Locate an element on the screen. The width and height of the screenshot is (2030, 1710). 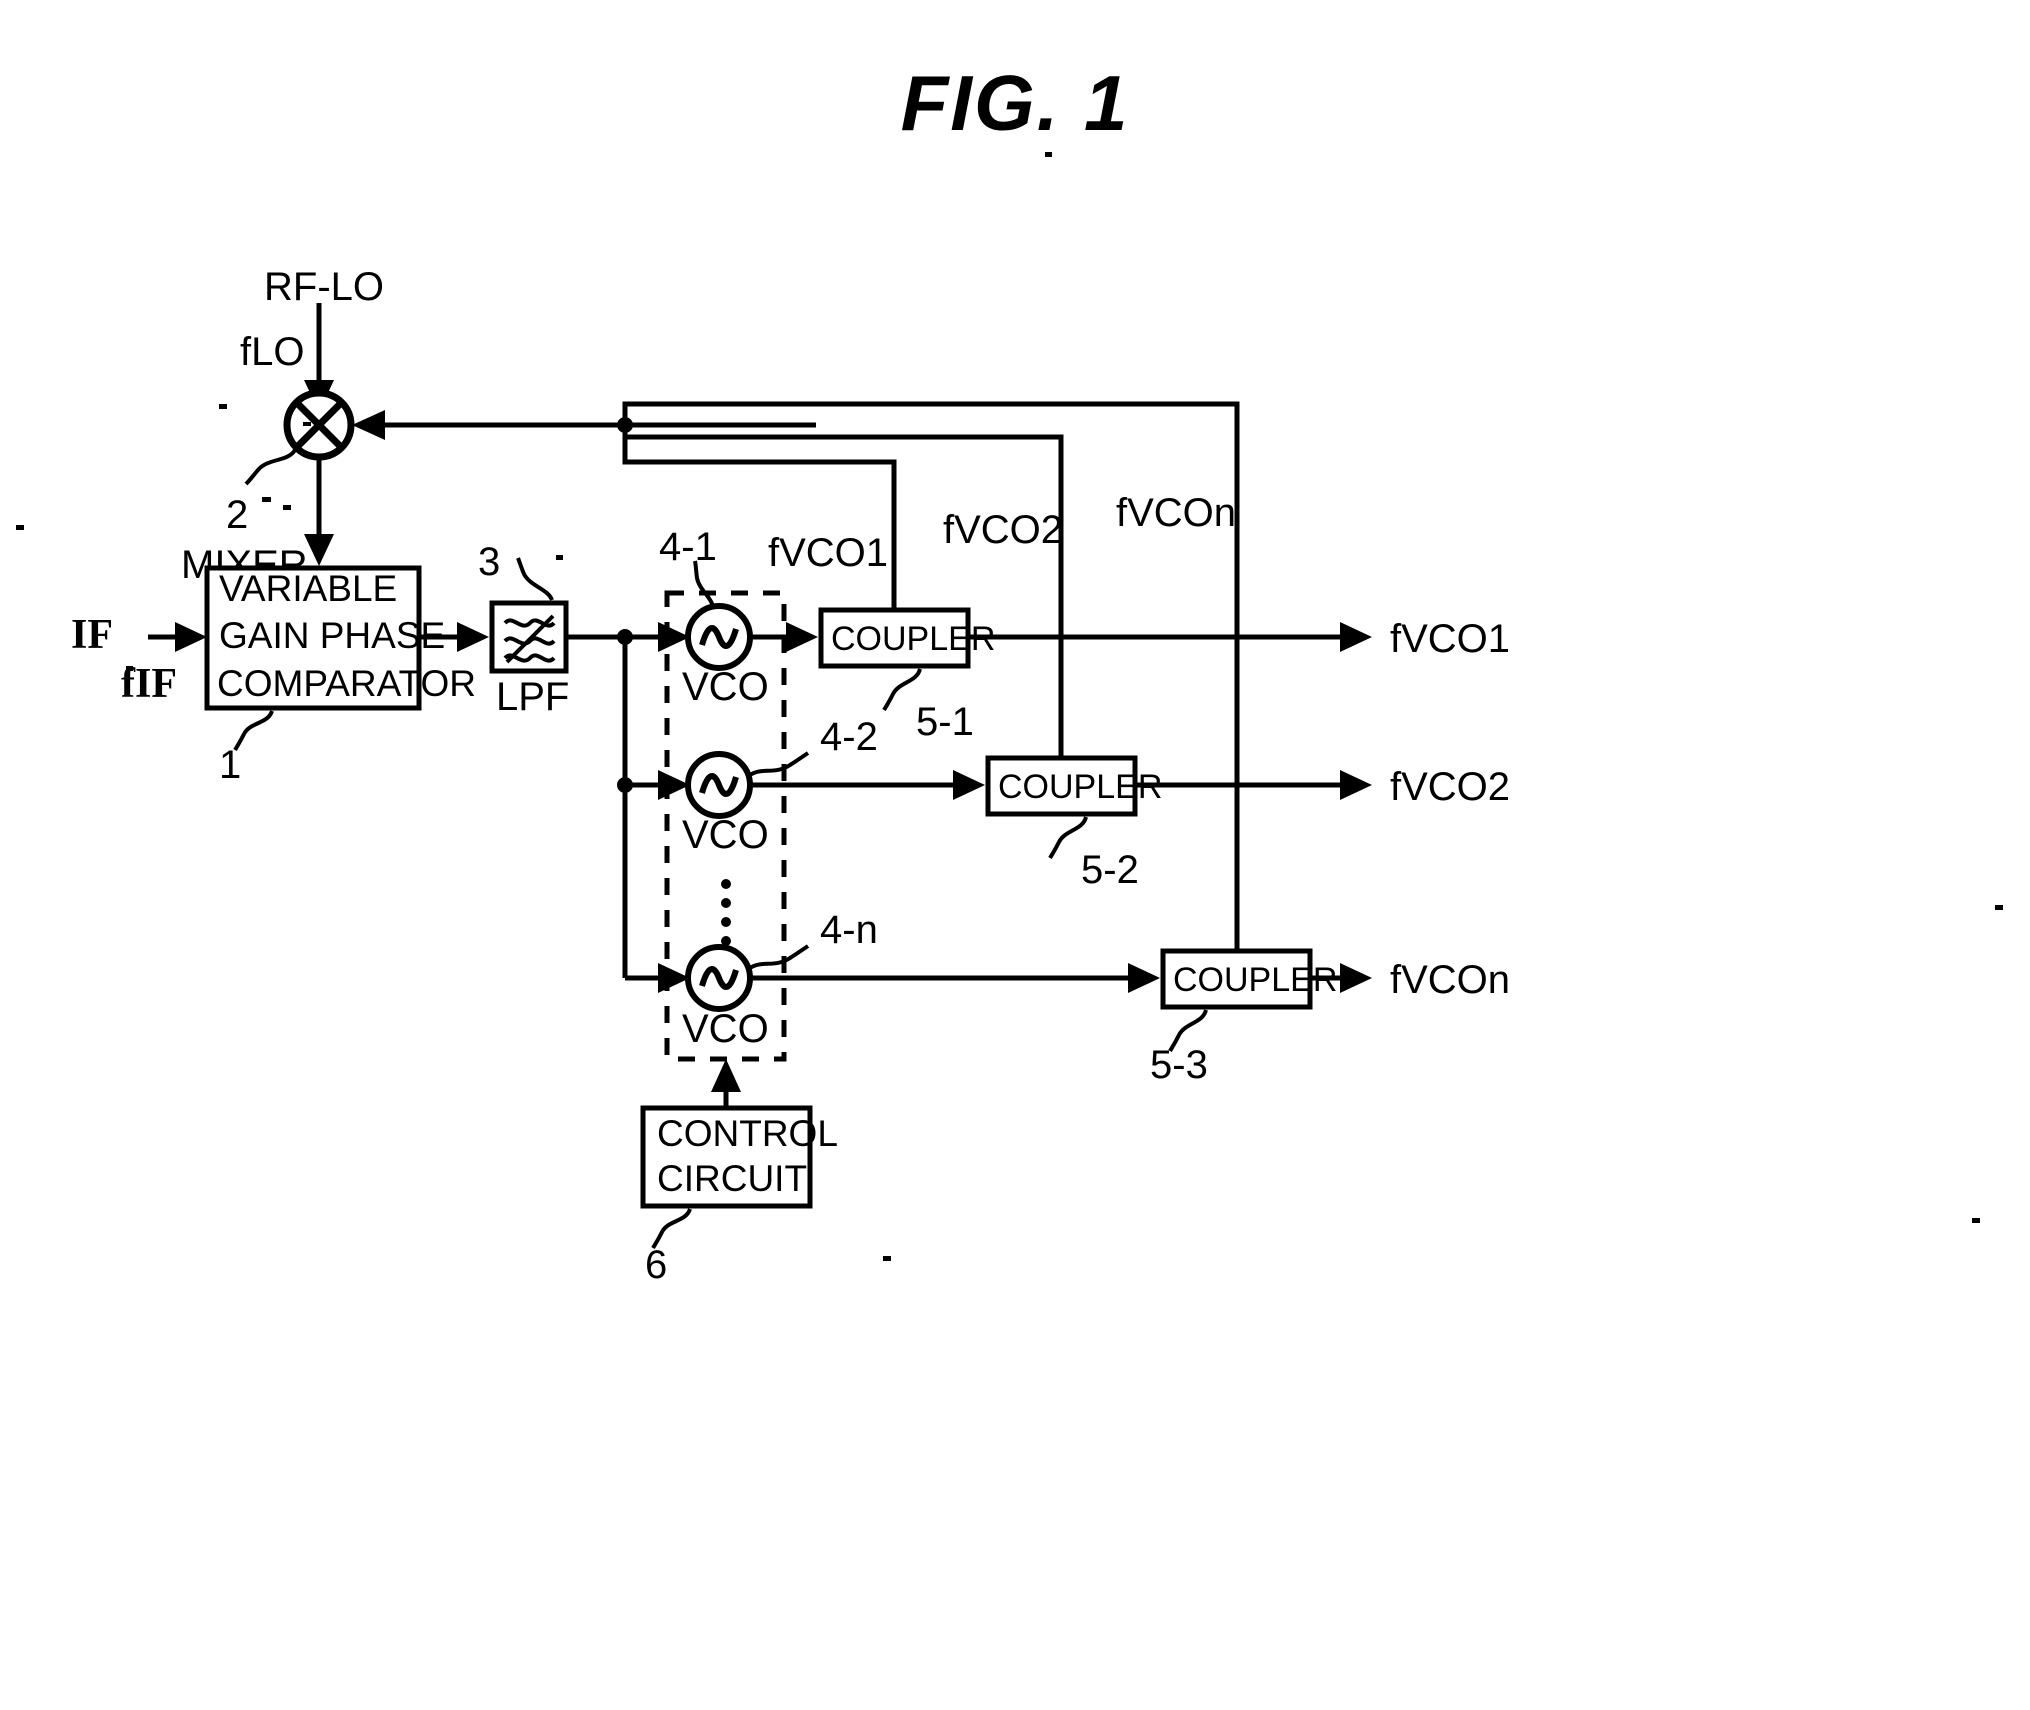
vco-distribution-bus is located at coordinates (628, 807).